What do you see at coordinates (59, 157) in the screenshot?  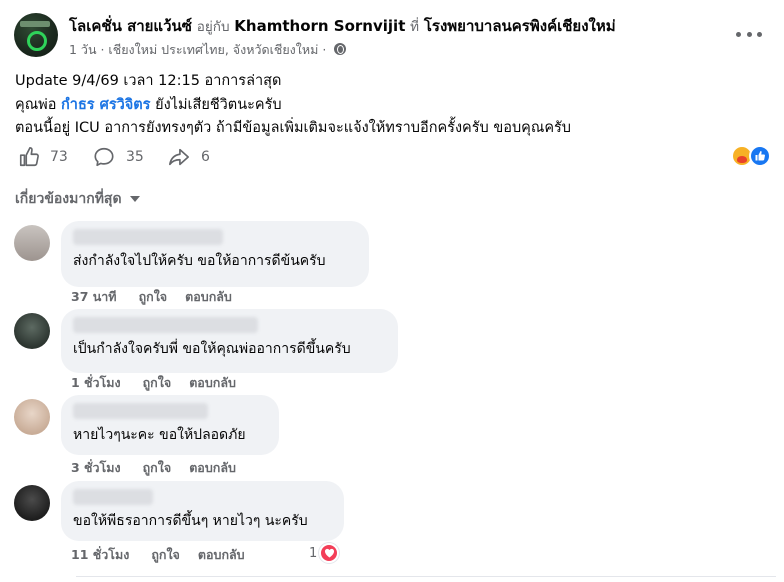 I see `like-count: 73` at bounding box center [59, 157].